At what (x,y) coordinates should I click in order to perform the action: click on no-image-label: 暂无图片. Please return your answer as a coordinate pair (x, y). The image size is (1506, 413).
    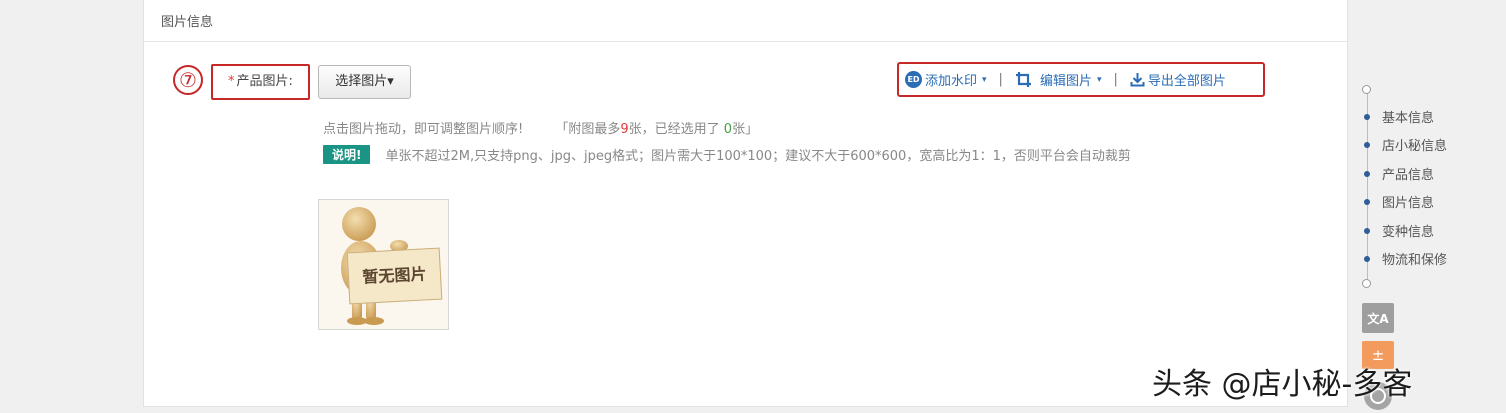
    Looking at the image, I should click on (394, 276).